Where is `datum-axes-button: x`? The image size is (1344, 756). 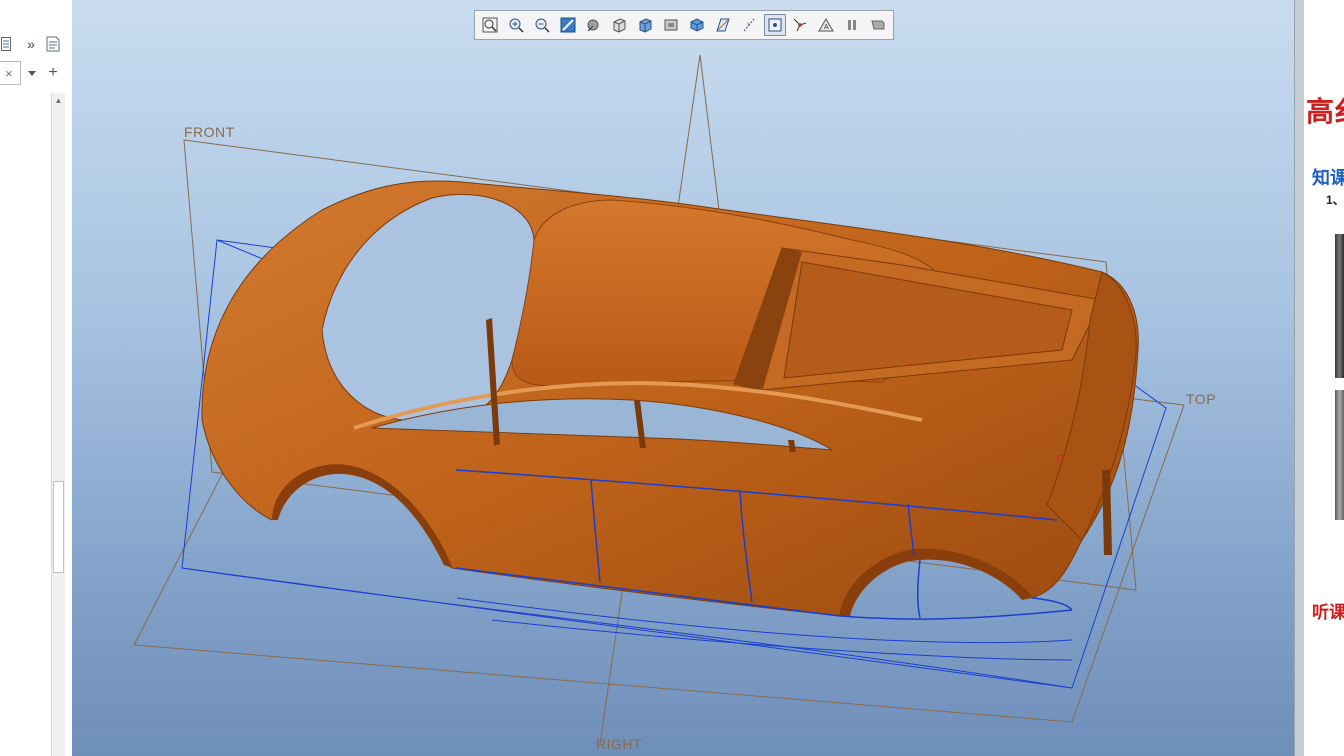 datum-axes-button: x is located at coordinates (749, 25).